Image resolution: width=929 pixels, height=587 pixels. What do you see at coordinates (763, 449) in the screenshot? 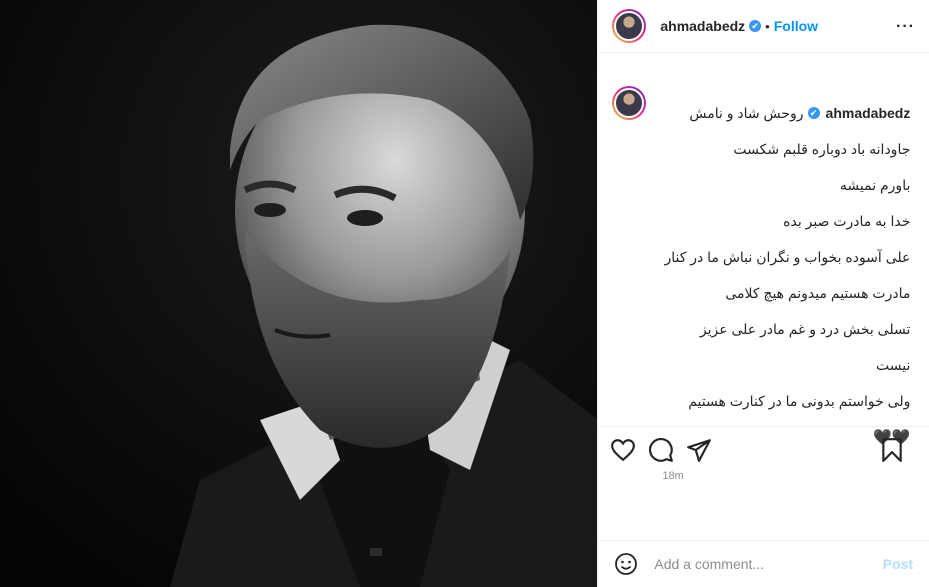
I see `post-actions` at bounding box center [763, 449].